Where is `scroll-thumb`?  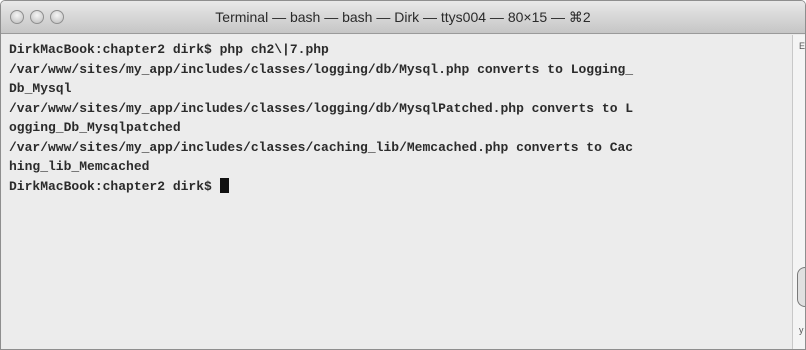 scroll-thumb is located at coordinates (801, 287).